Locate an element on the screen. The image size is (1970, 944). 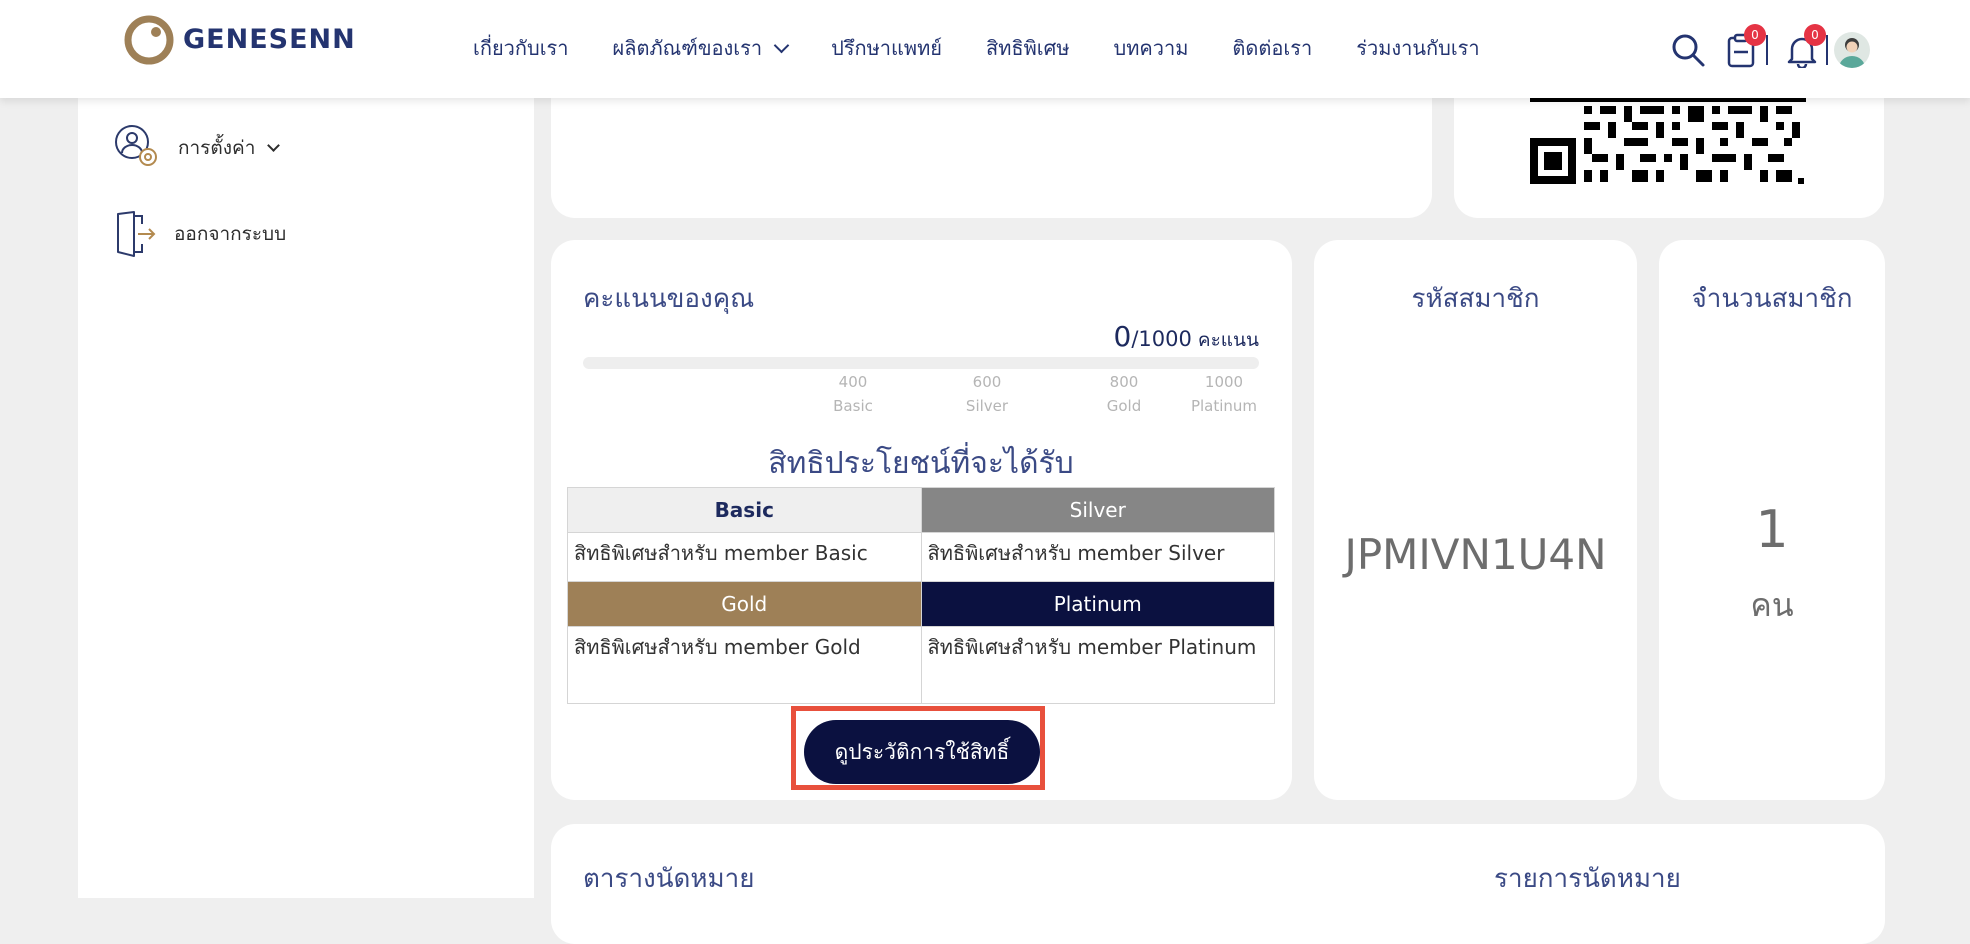
points-counter: 0 /1000 คะแนน is located at coordinates (1187, 337).